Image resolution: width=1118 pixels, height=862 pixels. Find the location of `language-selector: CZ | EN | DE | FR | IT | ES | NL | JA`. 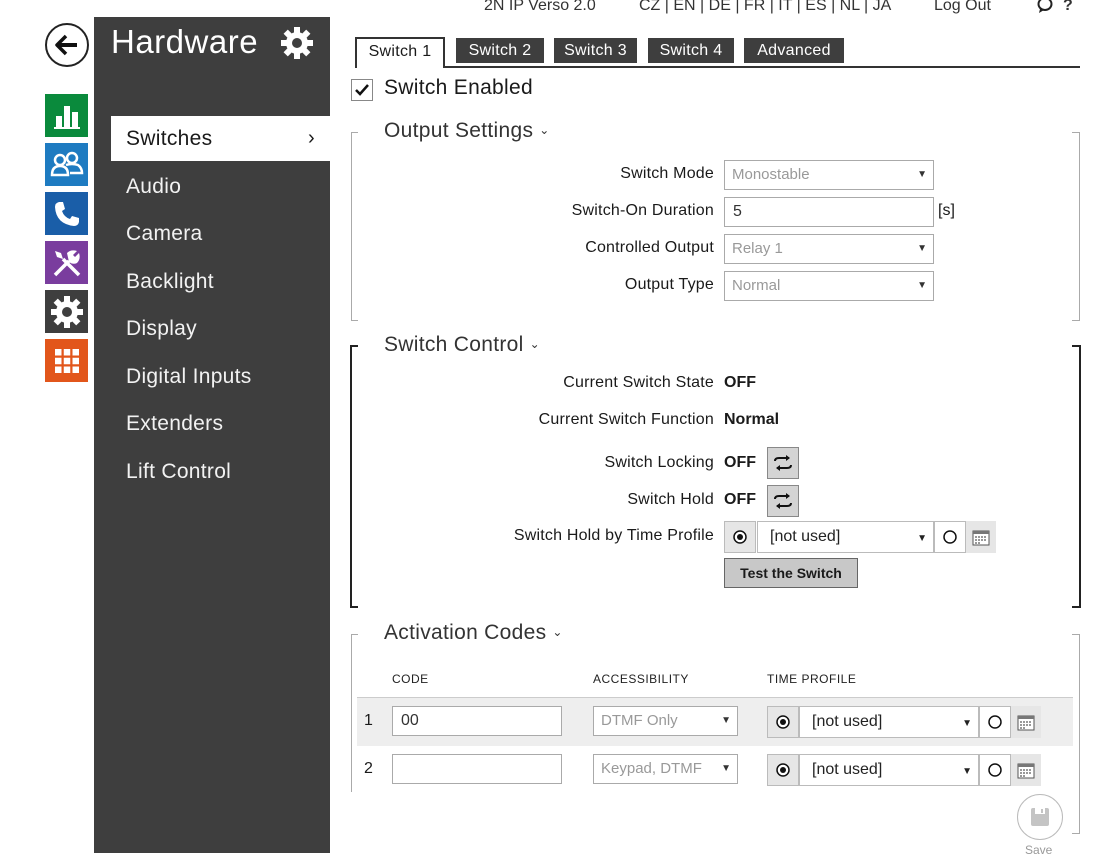

language-selector: CZ | EN | DE | FR | IT | ES | NL | JA is located at coordinates (765, 7).